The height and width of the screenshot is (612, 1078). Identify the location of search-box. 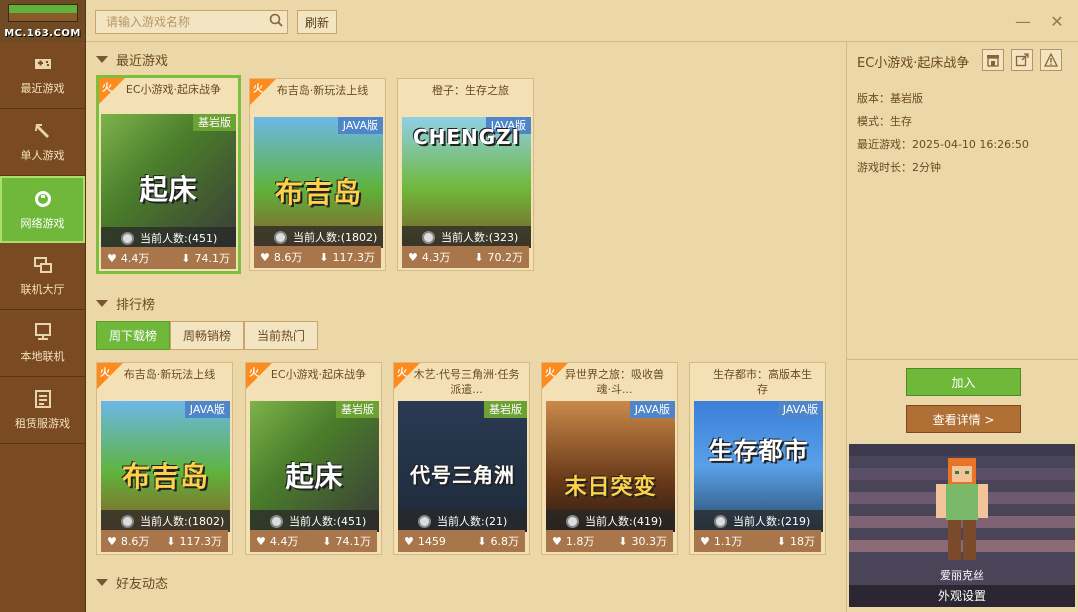
(191, 22).